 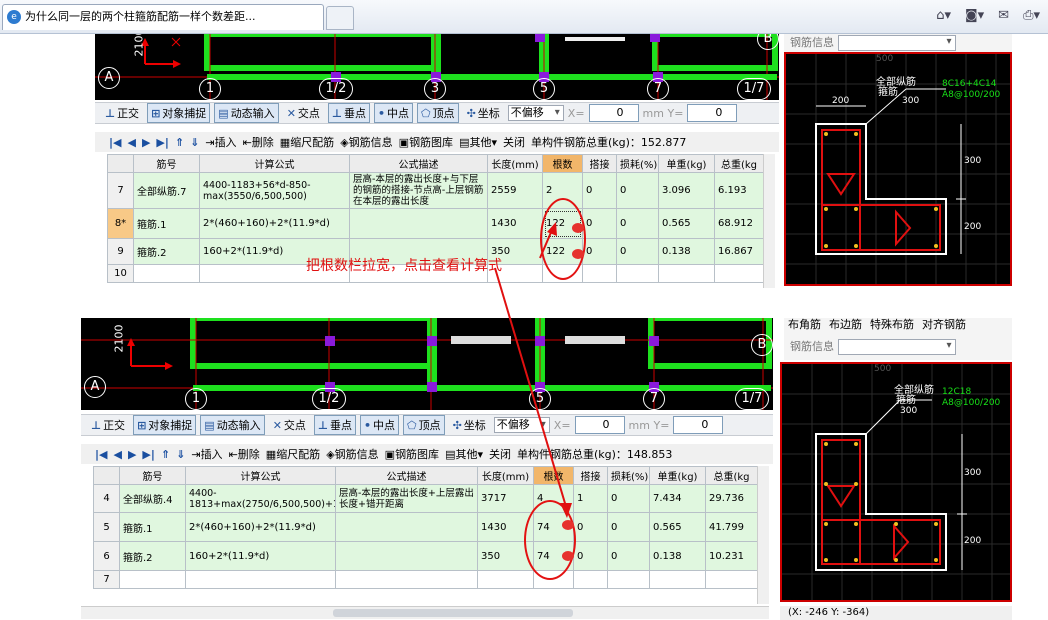 What do you see at coordinates (944, 325) in the screenshot?
I see `align-rebar-tab: 对齐钢筋` at bounding box center [944, 325].